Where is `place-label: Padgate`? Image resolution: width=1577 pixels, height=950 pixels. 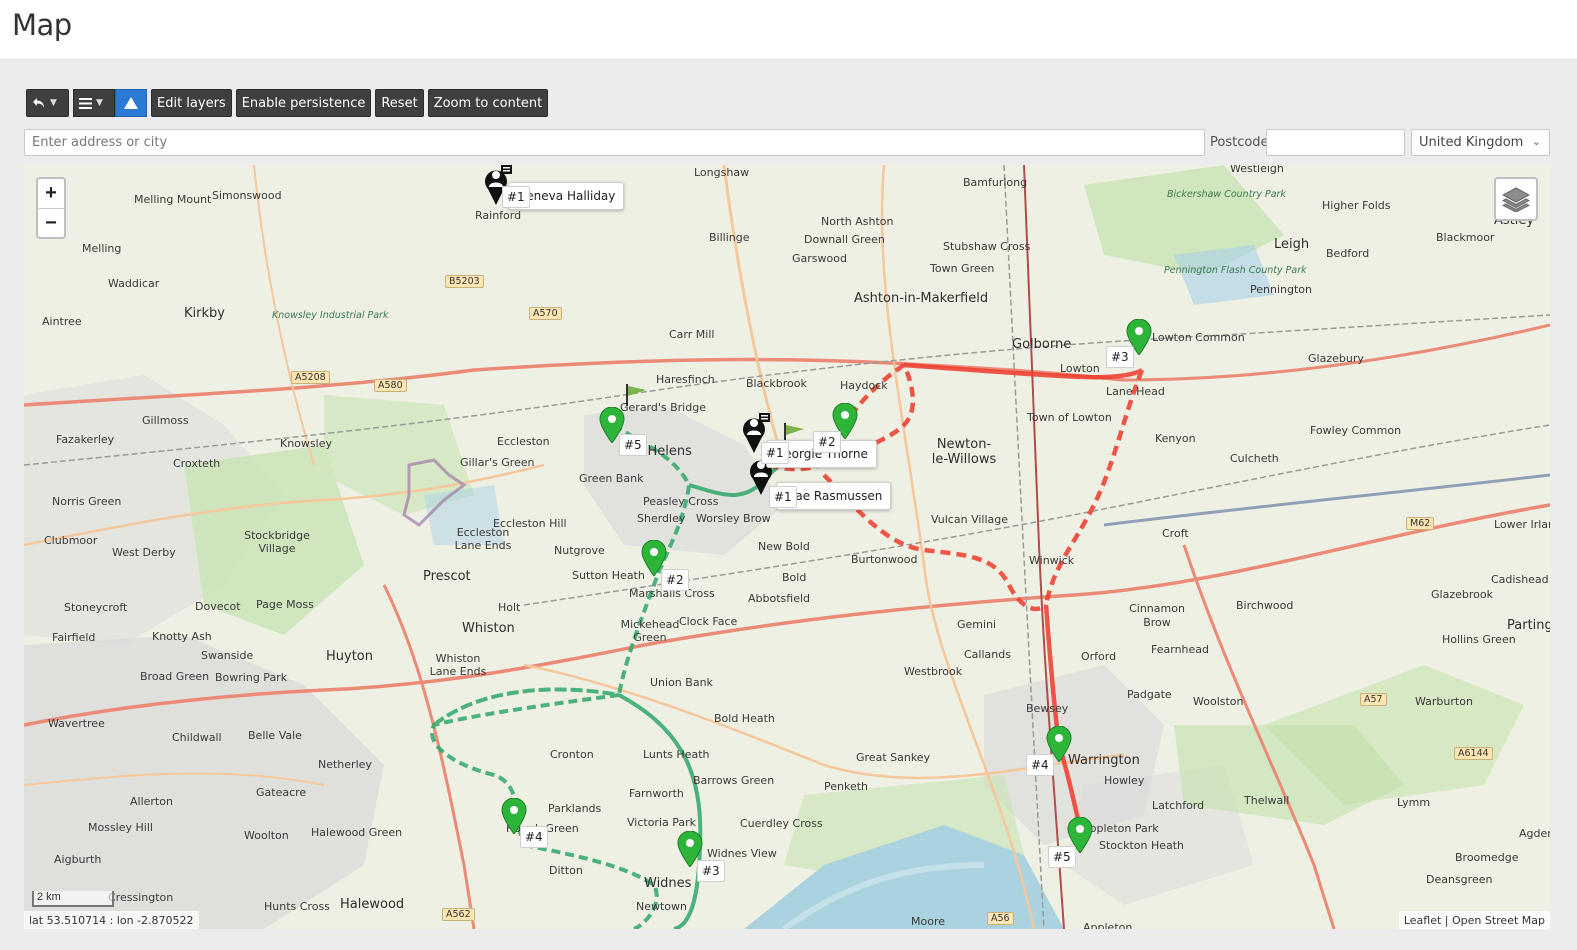 place-label: Padgate is located at coordinates (1149, 694).